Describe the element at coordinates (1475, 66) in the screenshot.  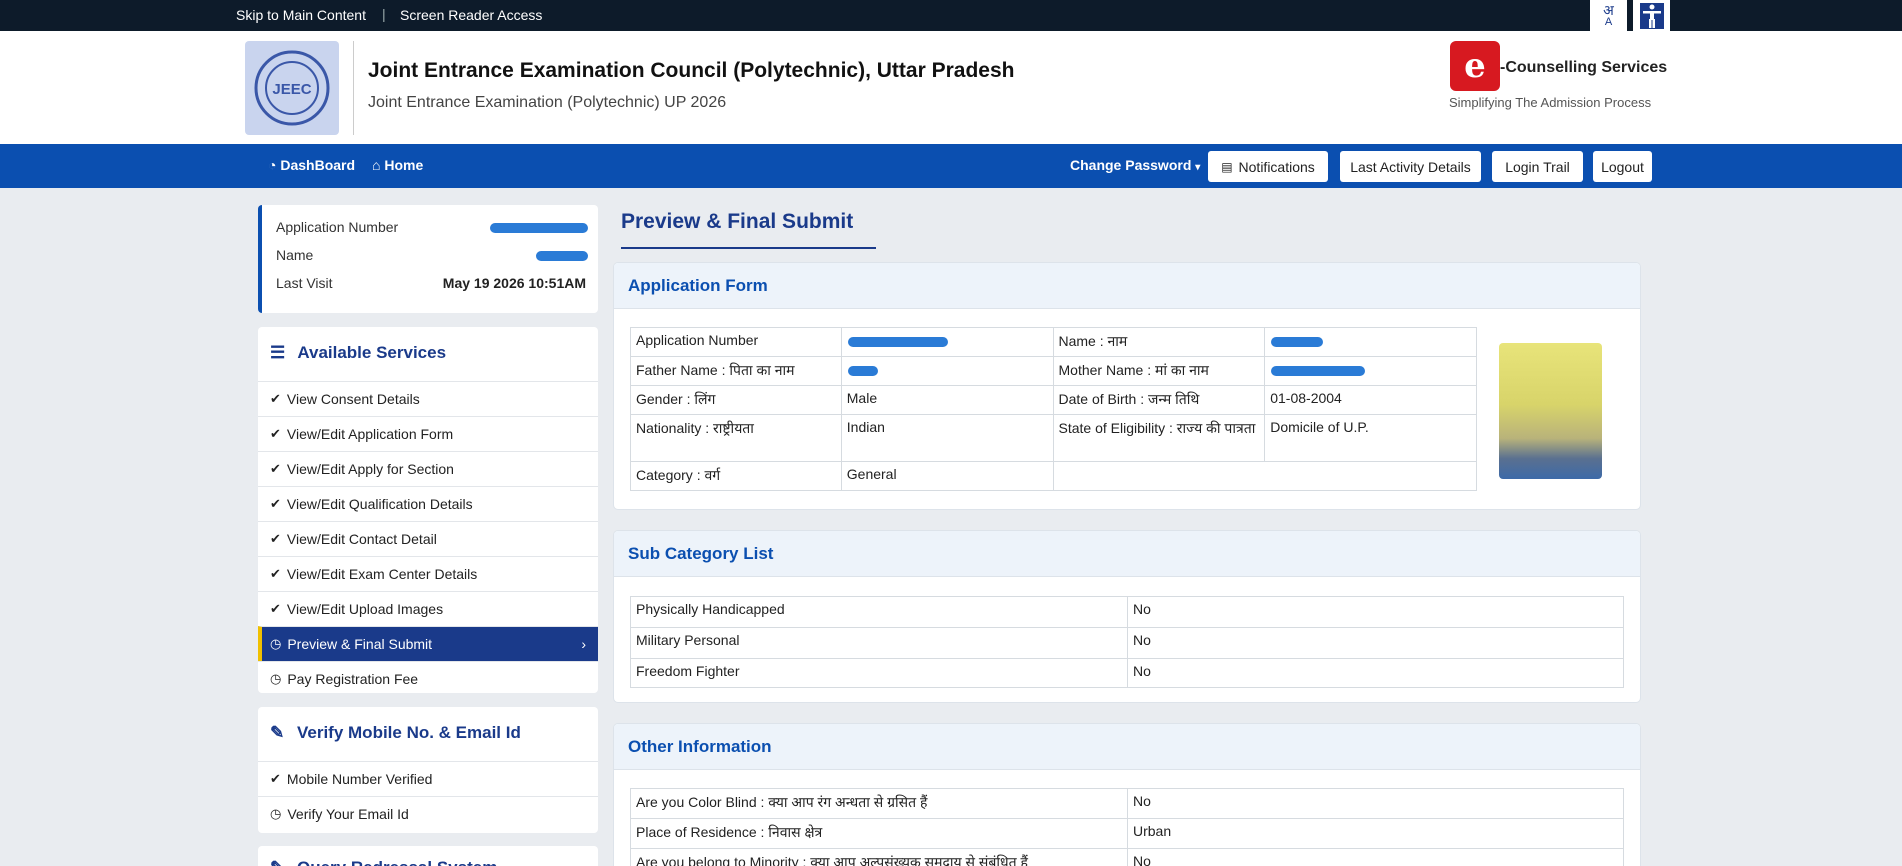
I see `e-counselling-logo: e` at that location.